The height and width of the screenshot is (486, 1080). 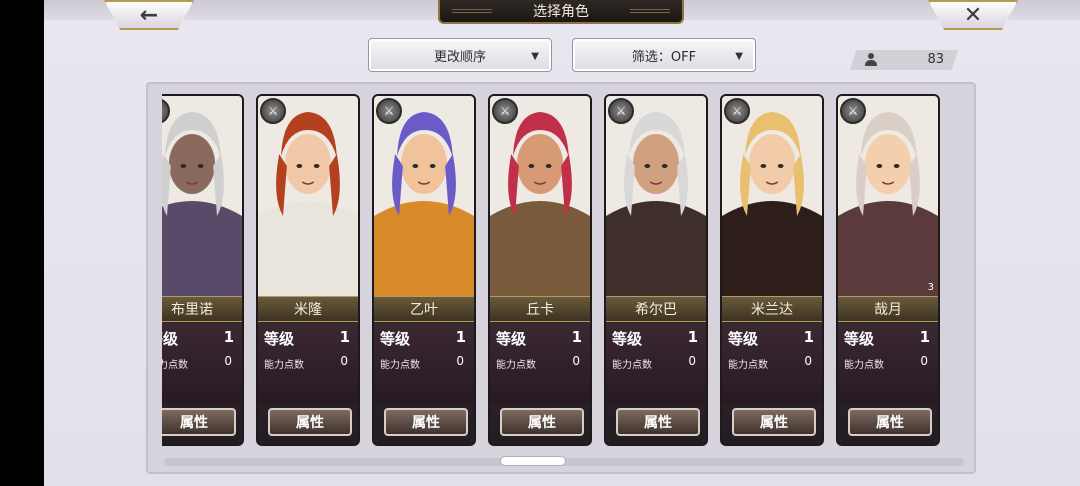 I want to click on character-name: 乙叶, so click(x=424, y=309).